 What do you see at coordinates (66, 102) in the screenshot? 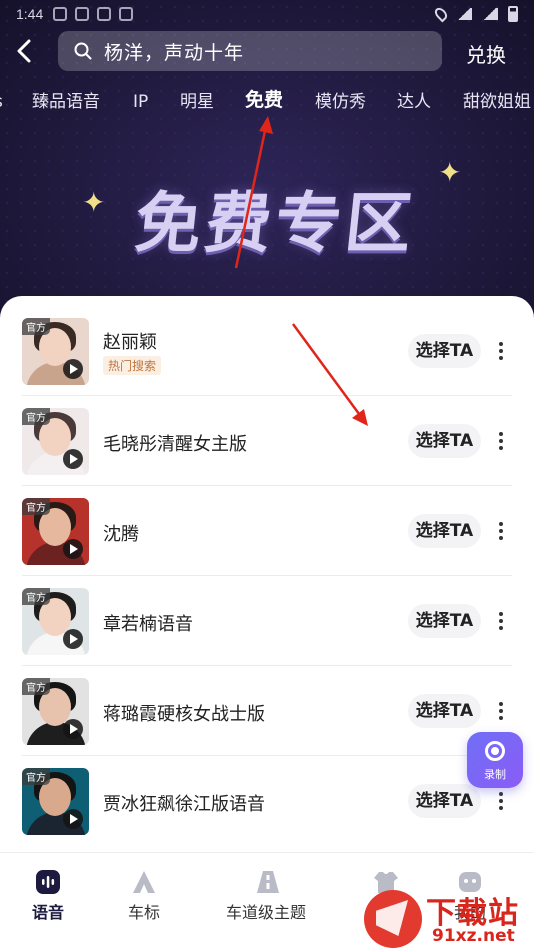
I see `tab-premium-voice: 臻品语音` at bounding box center [66, 102].